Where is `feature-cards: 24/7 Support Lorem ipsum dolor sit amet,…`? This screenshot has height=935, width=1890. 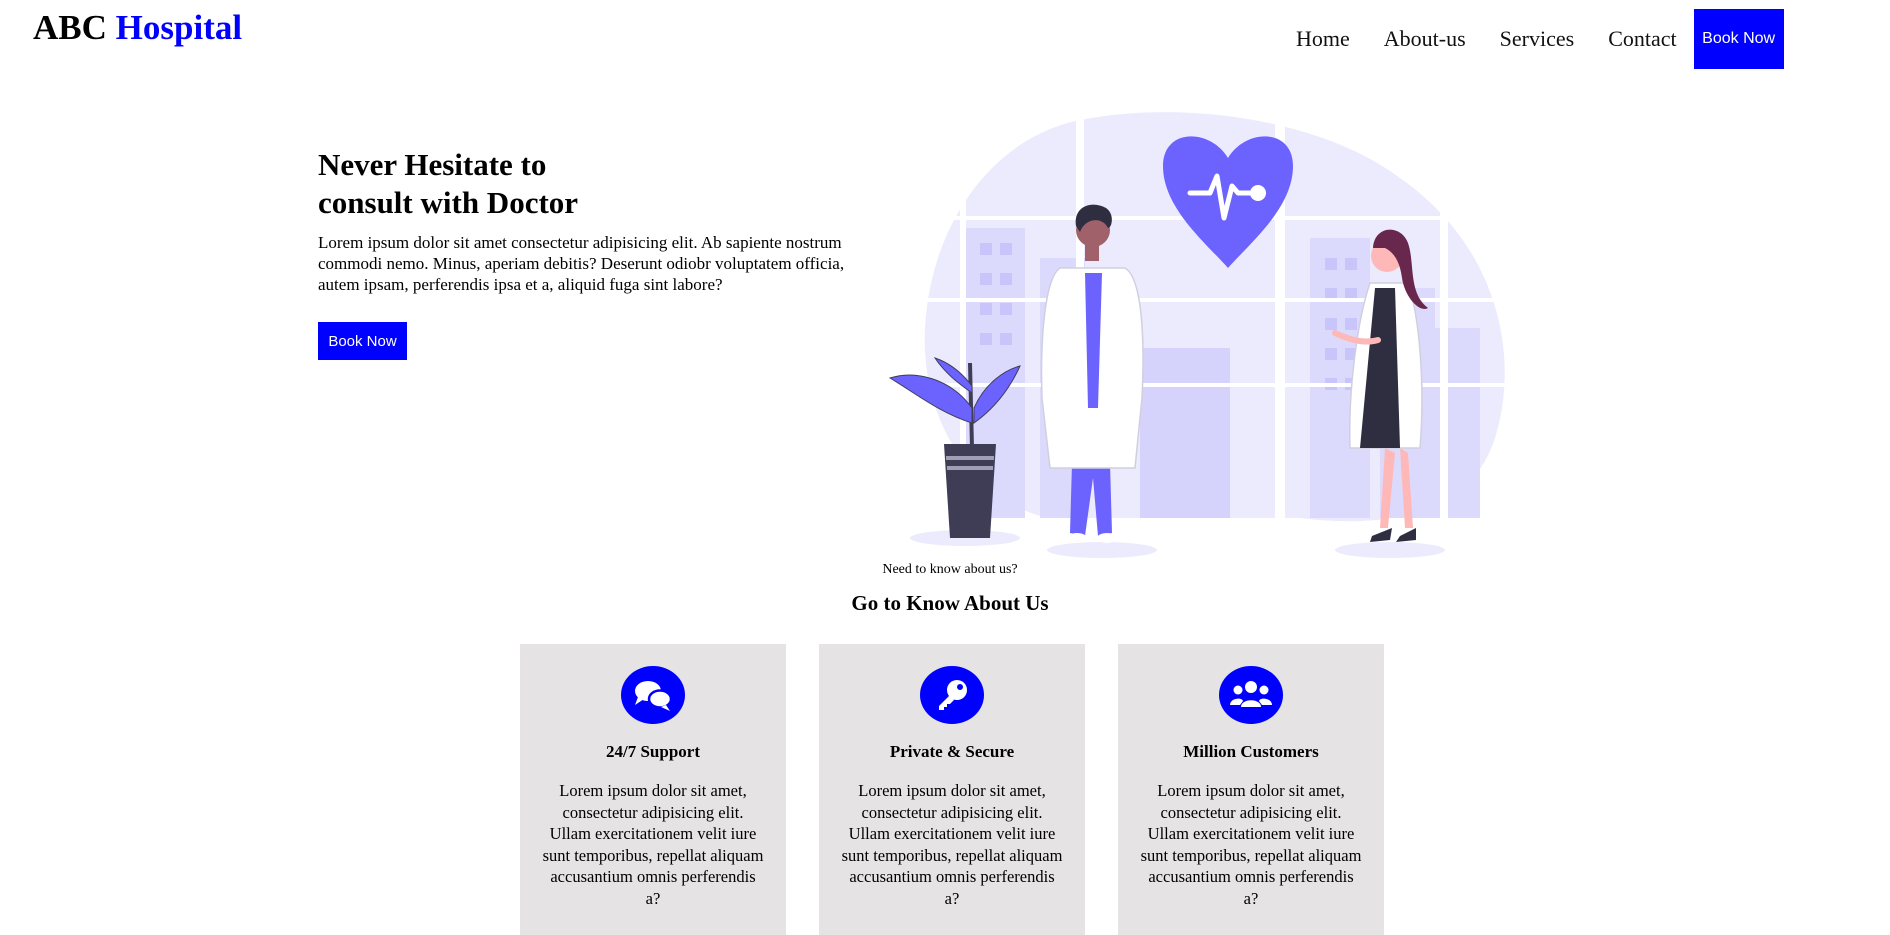 feature-cards: 24/7 Support Lorem ipsum dolor sit amet,… is located at coordinates (968, 789).